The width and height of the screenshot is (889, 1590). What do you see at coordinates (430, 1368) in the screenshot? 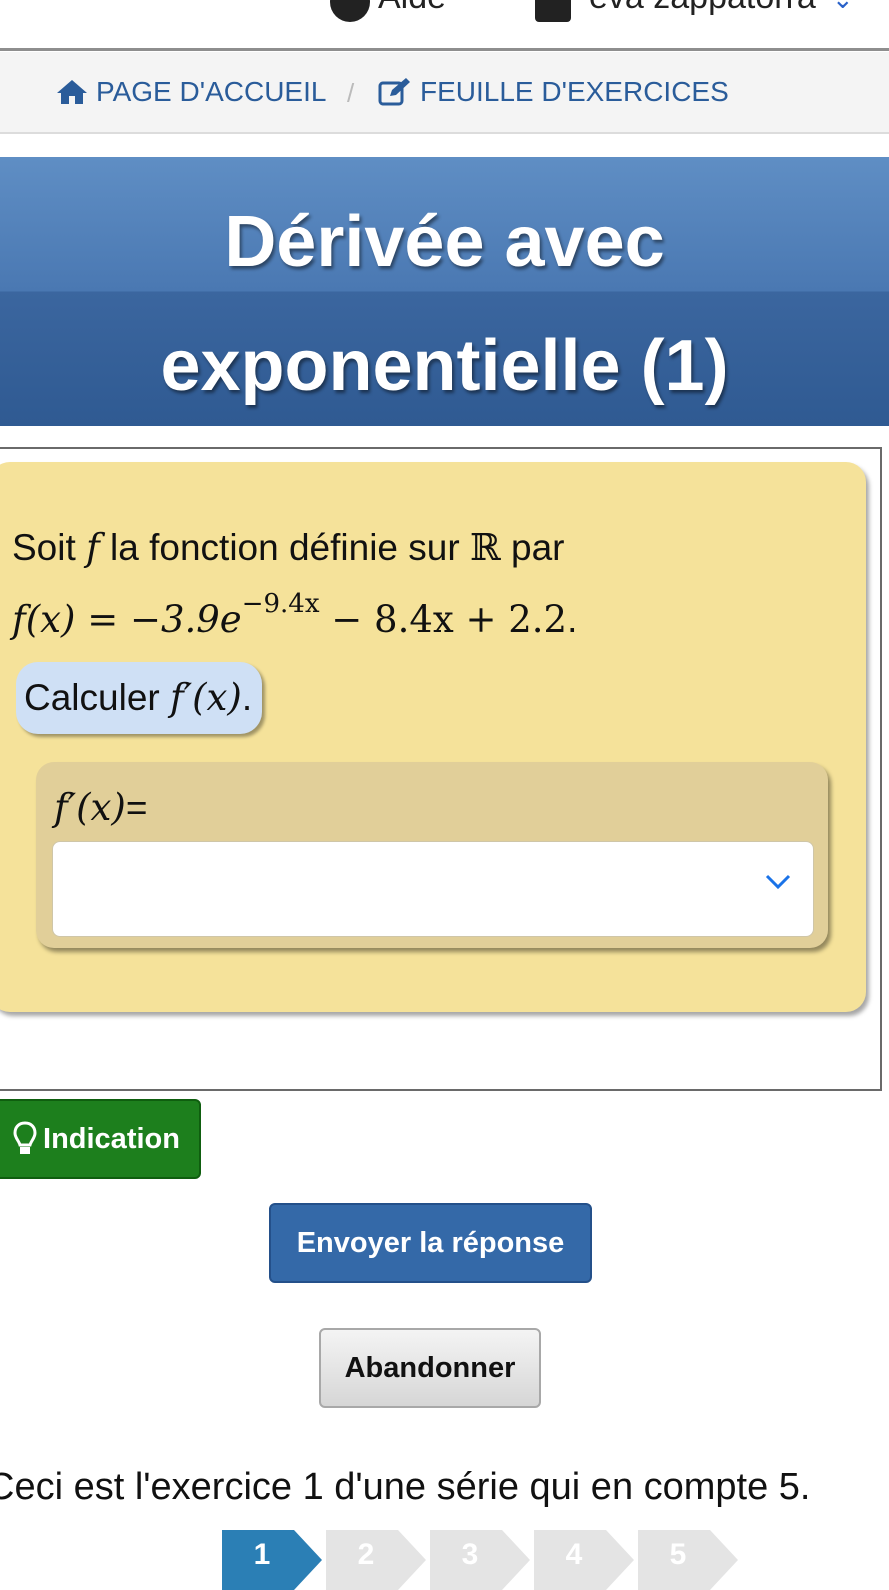
I see `abandon-button: Abandonner` at bounding box center [430, 1368].